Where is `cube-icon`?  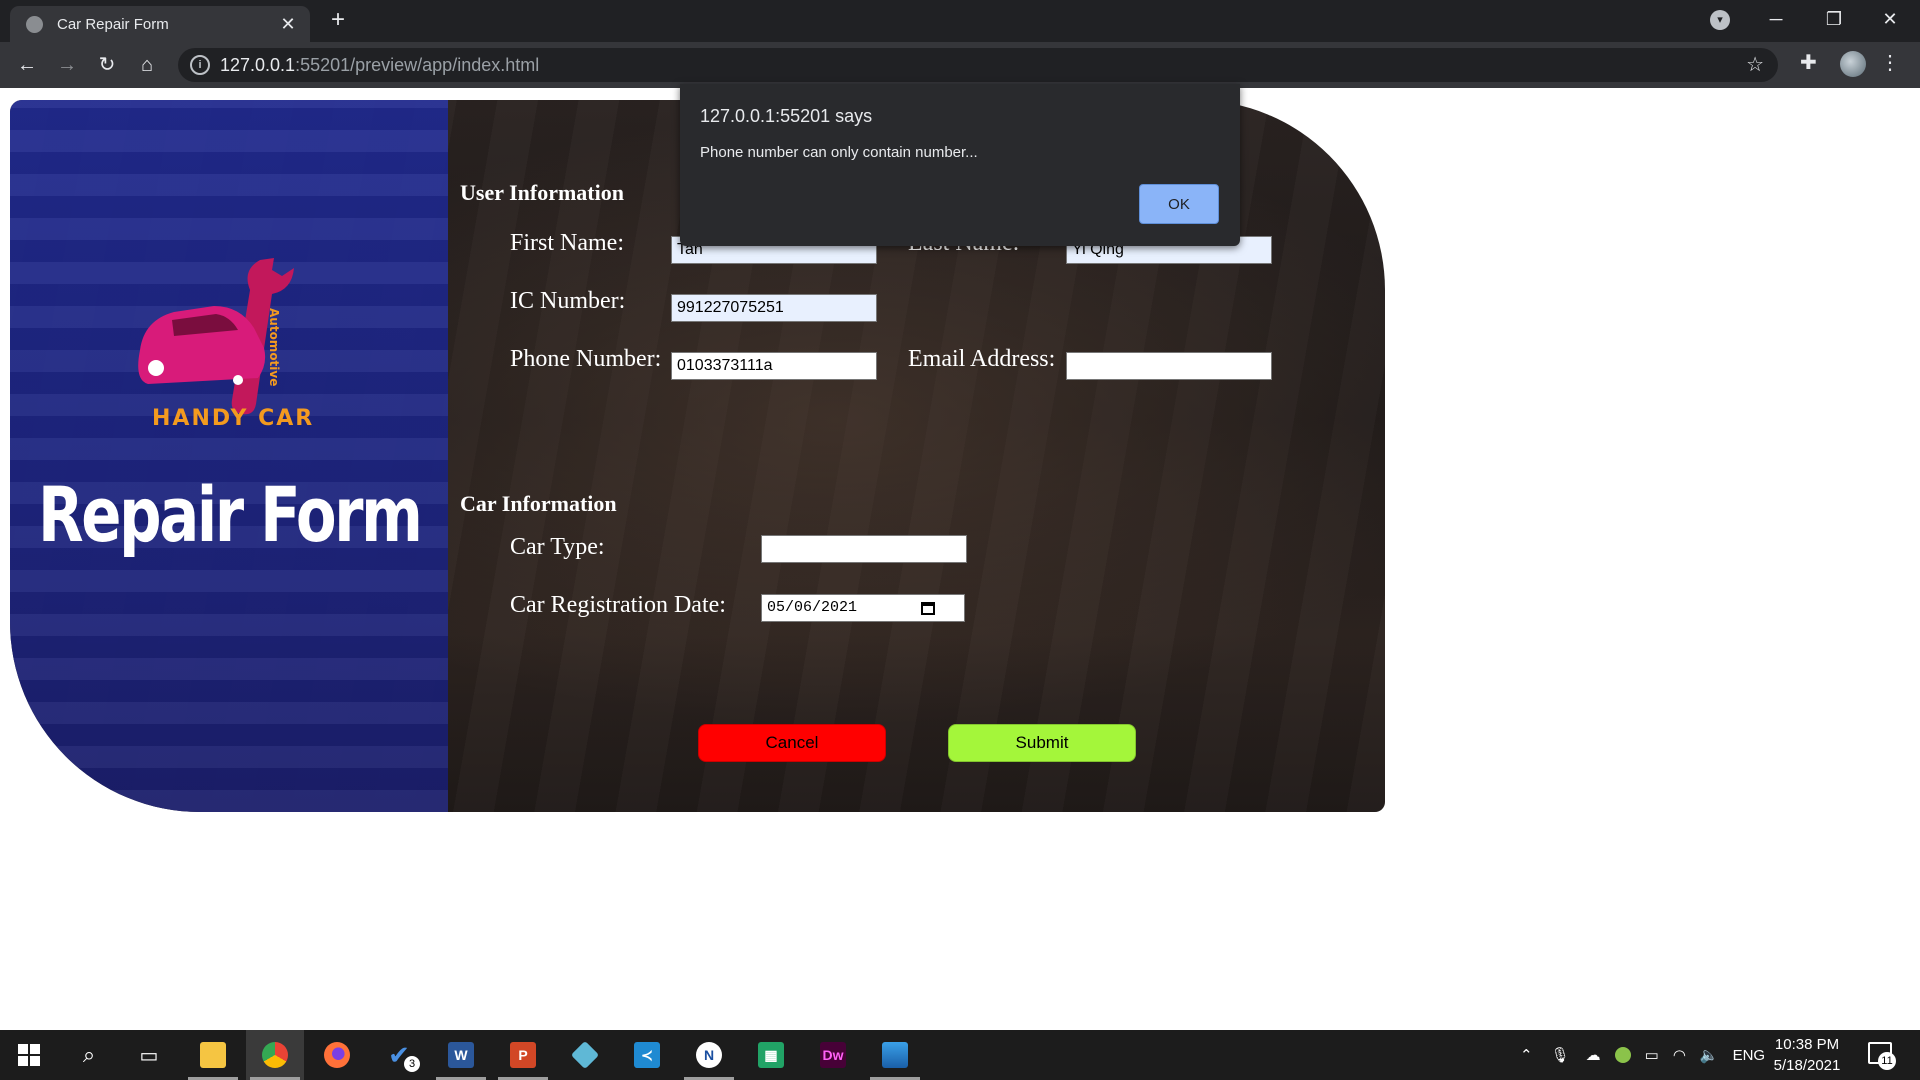 cube-icon is located at coordinates (585, 1055).